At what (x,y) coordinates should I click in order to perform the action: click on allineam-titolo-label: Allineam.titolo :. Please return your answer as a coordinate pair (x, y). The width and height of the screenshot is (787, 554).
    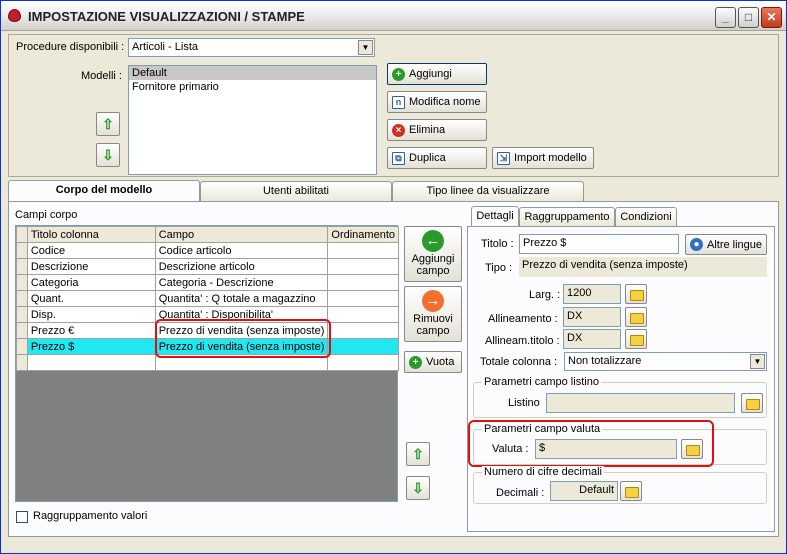
    Looking at the image, I should click on (522, 341).